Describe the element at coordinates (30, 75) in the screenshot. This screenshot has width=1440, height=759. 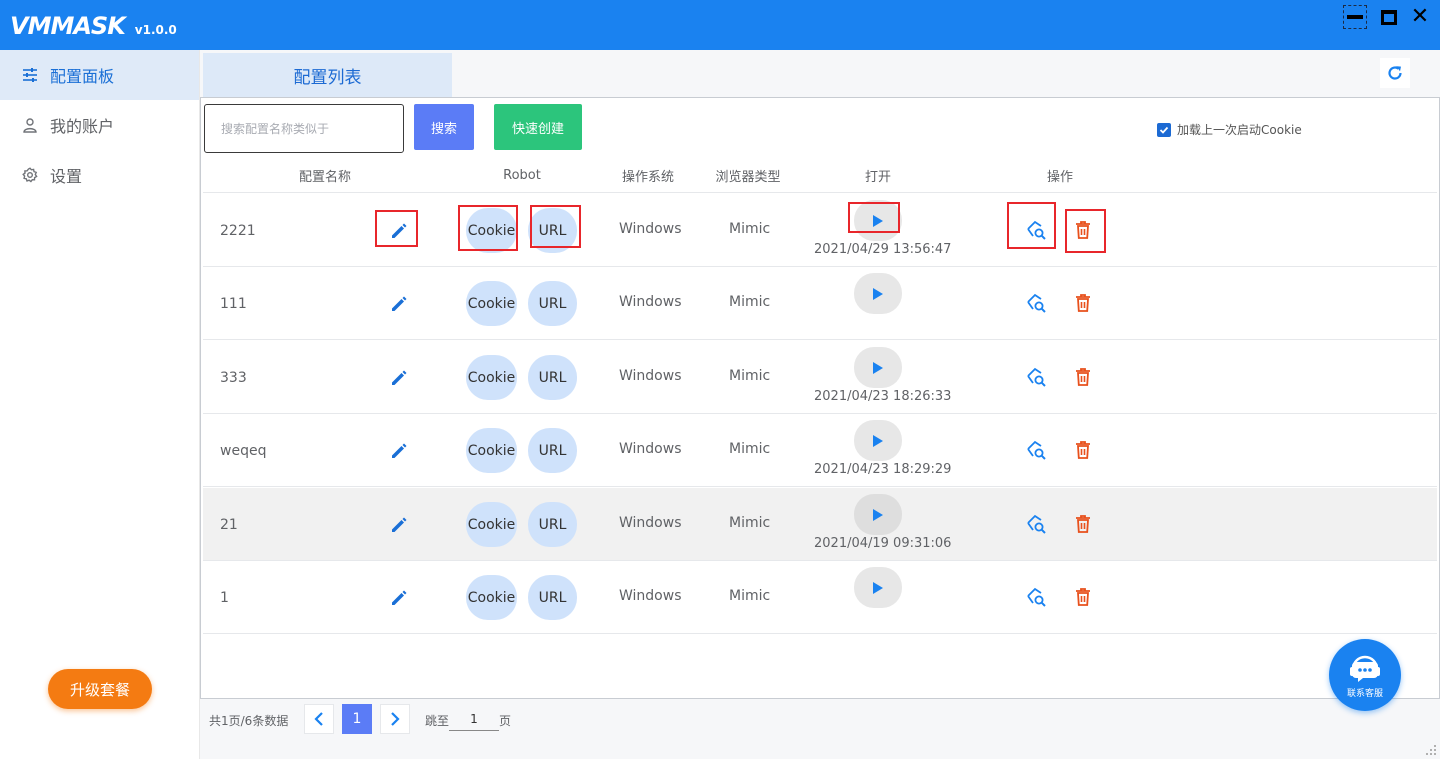
I see `sliders-icon` at that location.